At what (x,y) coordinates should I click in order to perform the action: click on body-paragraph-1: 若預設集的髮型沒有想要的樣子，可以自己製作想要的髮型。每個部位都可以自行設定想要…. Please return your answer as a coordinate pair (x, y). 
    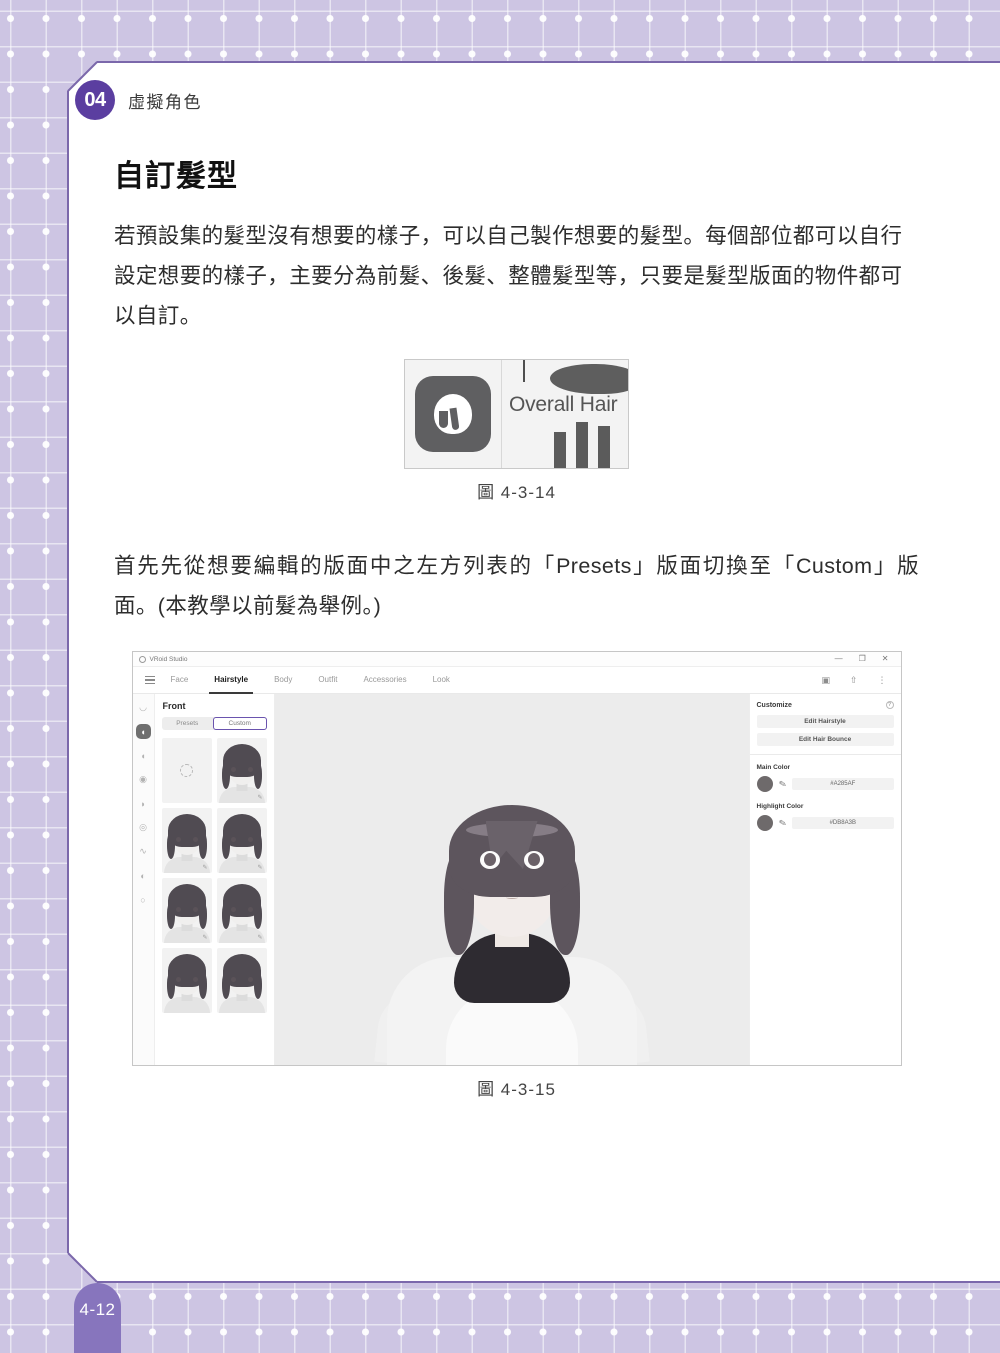
    Looking at the image, I should click on (508, 276).